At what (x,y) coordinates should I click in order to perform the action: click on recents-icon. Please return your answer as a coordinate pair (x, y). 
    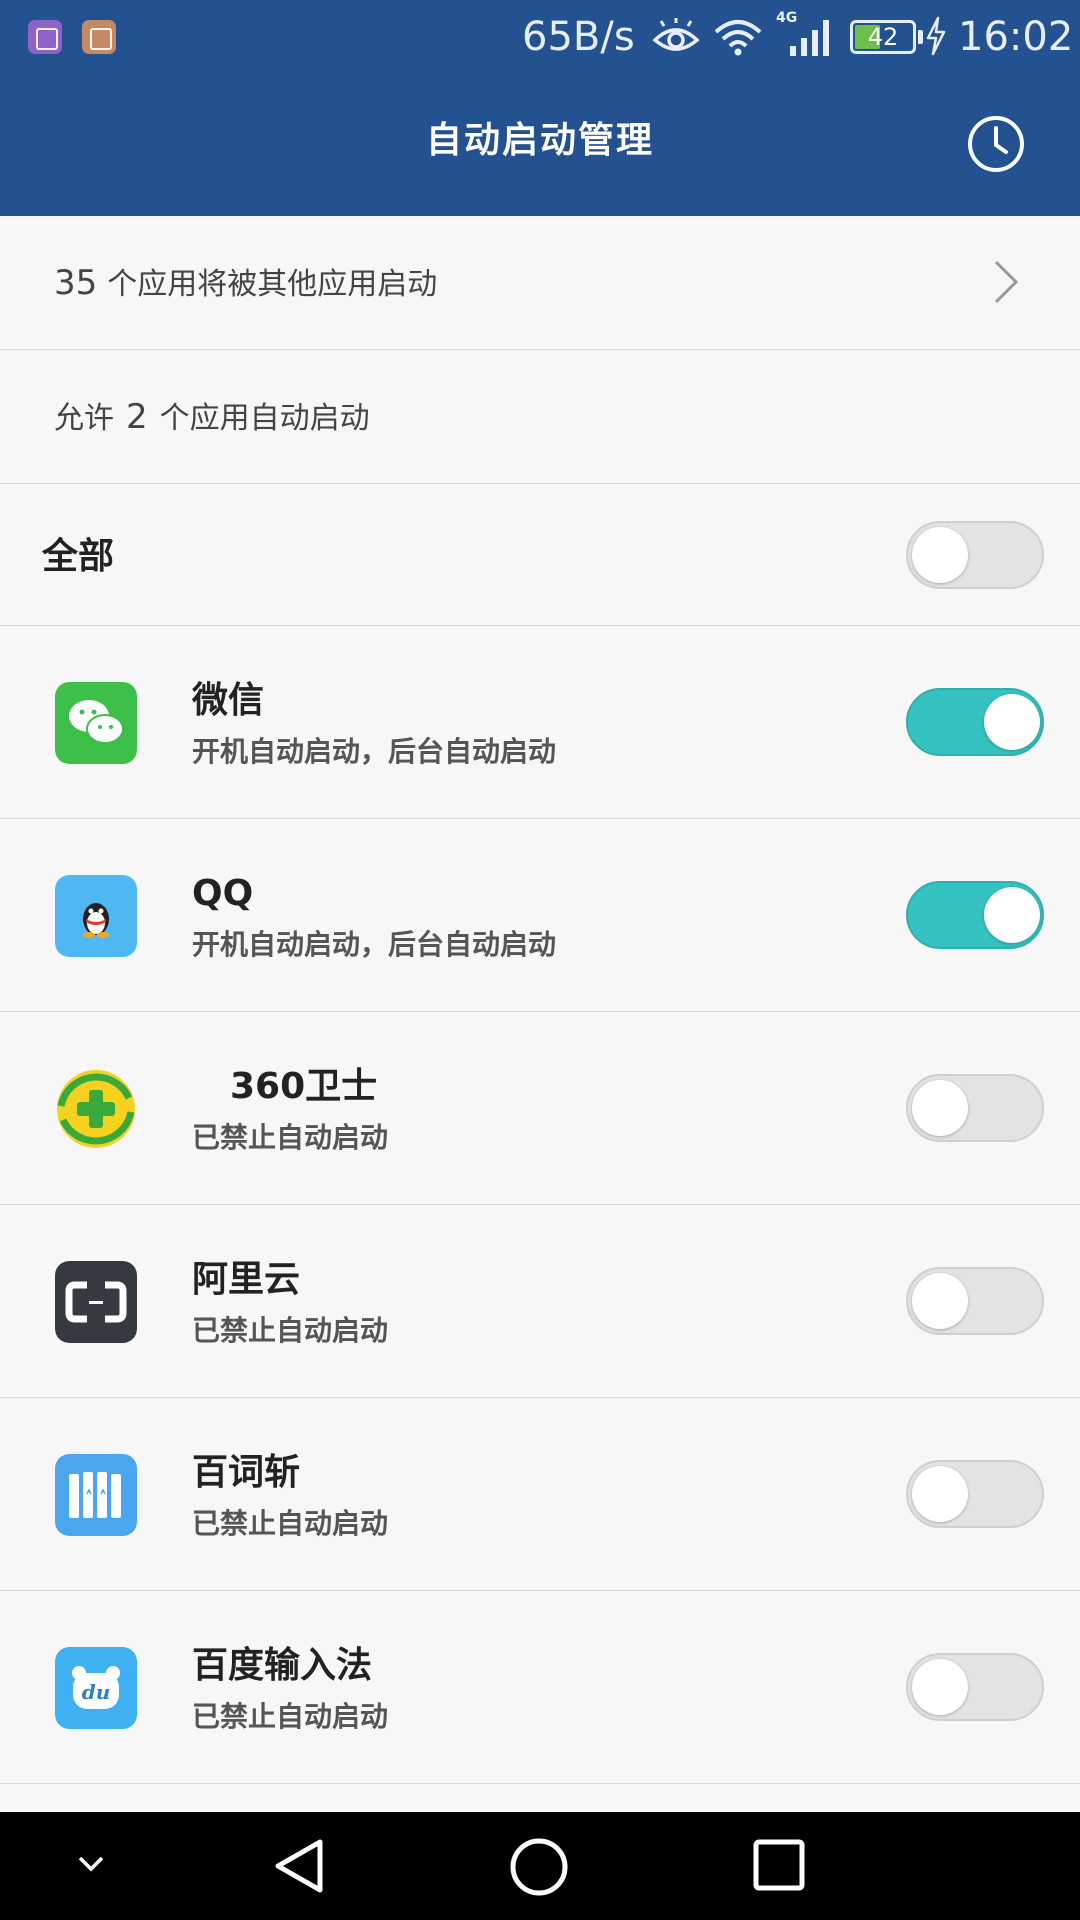
    Looking at the image, I should click on (779, 1865).